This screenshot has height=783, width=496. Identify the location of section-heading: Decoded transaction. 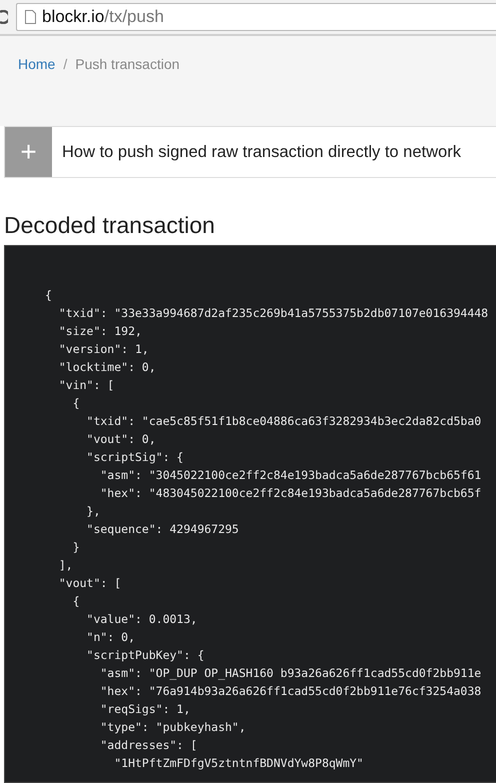
(110, 225).